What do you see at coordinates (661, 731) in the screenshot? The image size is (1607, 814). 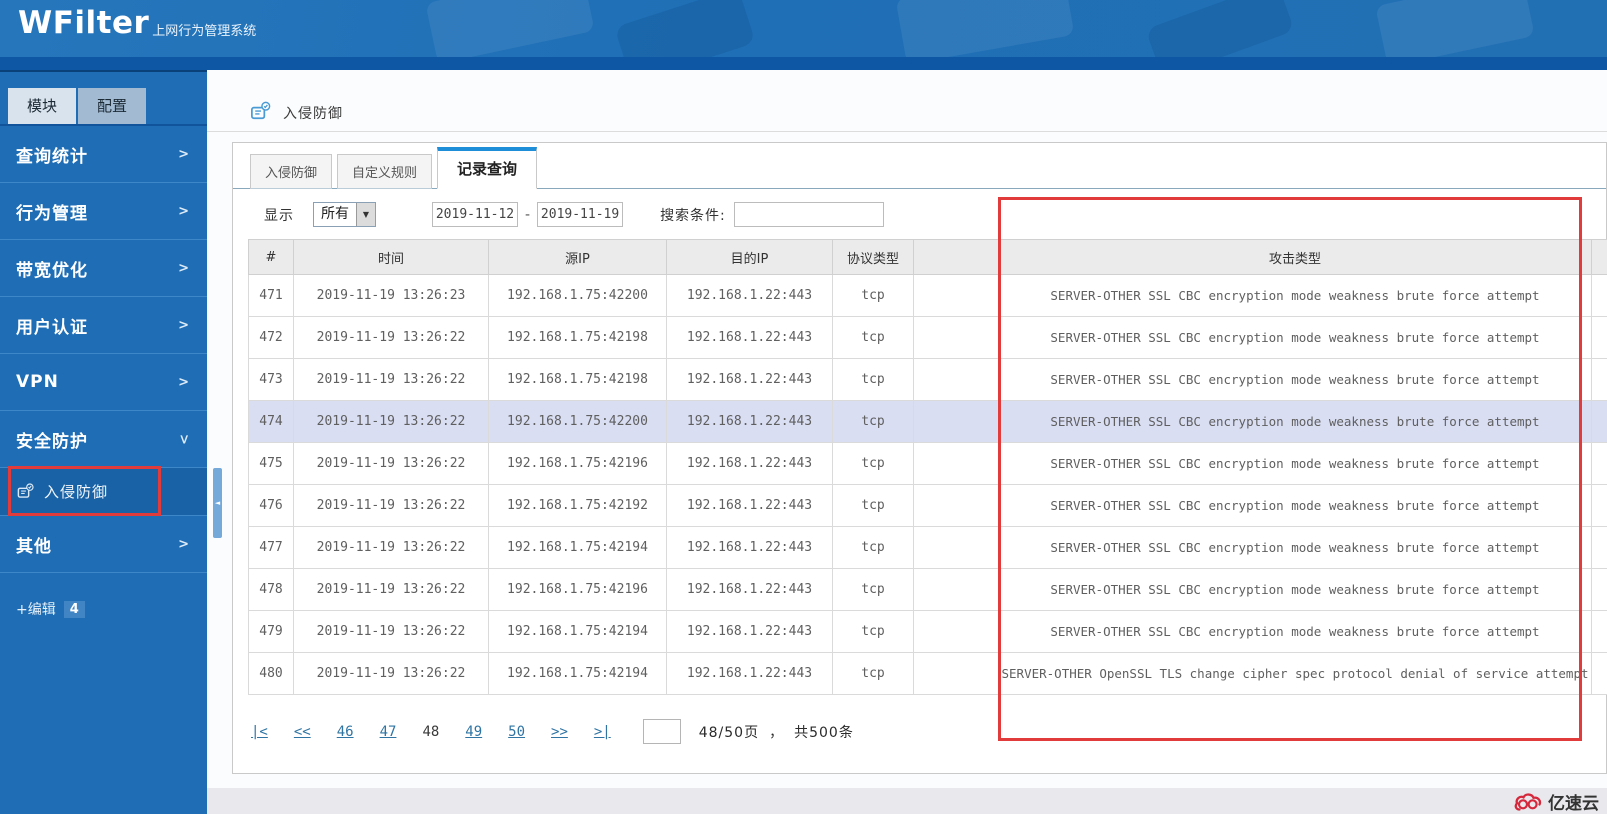 I see `page-jump-input` at bounding box center [661, 731].